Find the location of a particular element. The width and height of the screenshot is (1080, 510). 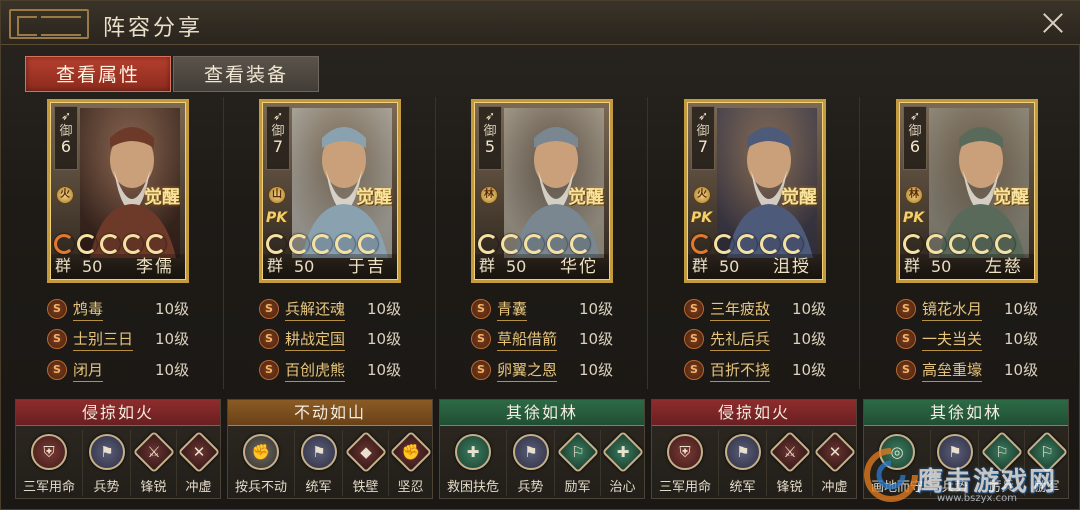

banner-icon: ⚑ is located at coordinates (743, 452).